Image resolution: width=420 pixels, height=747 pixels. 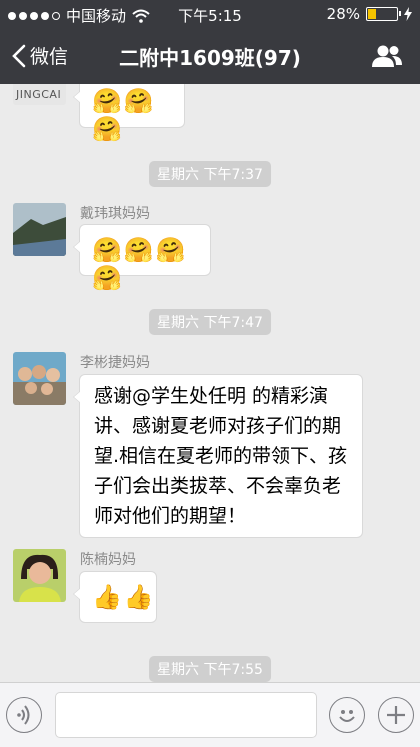 I want to click on charging-icon, so click(x=408, y=14).